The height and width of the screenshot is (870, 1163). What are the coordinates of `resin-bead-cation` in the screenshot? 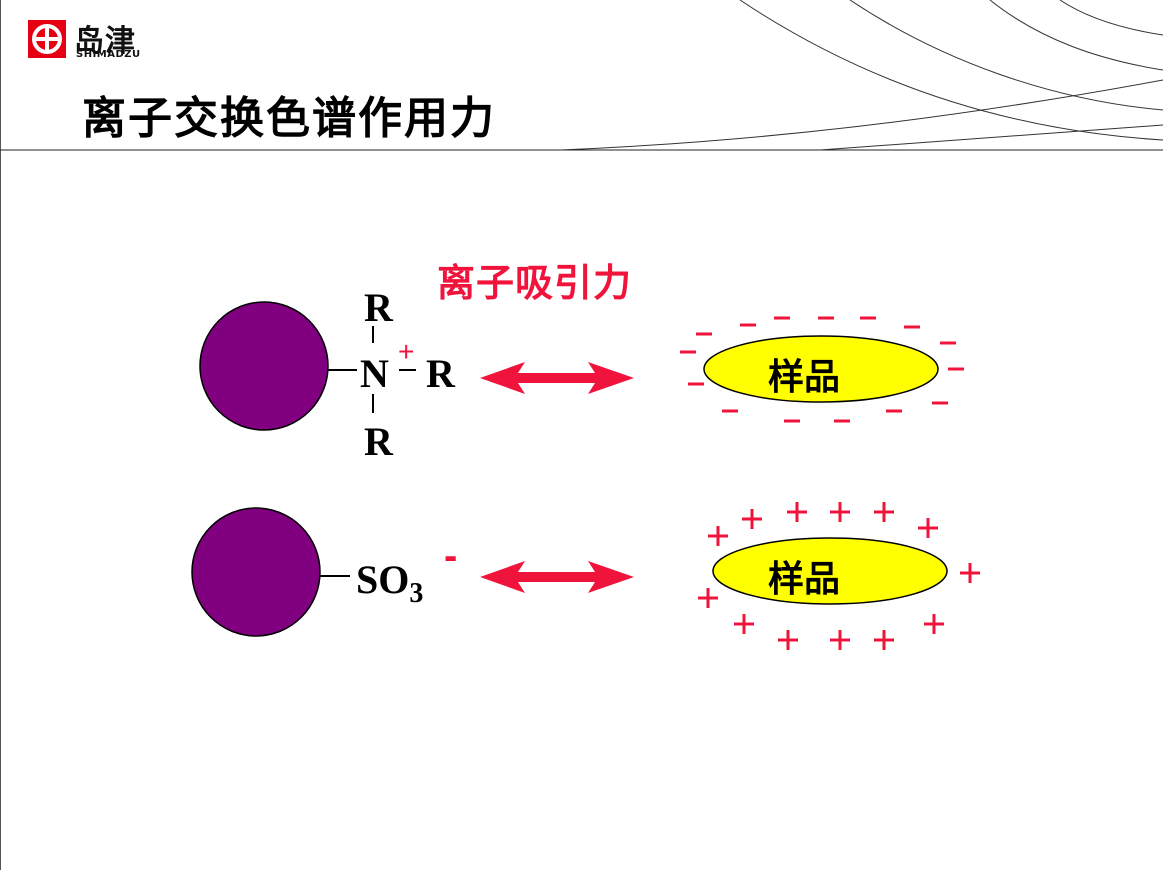 It's located at (256, 572).